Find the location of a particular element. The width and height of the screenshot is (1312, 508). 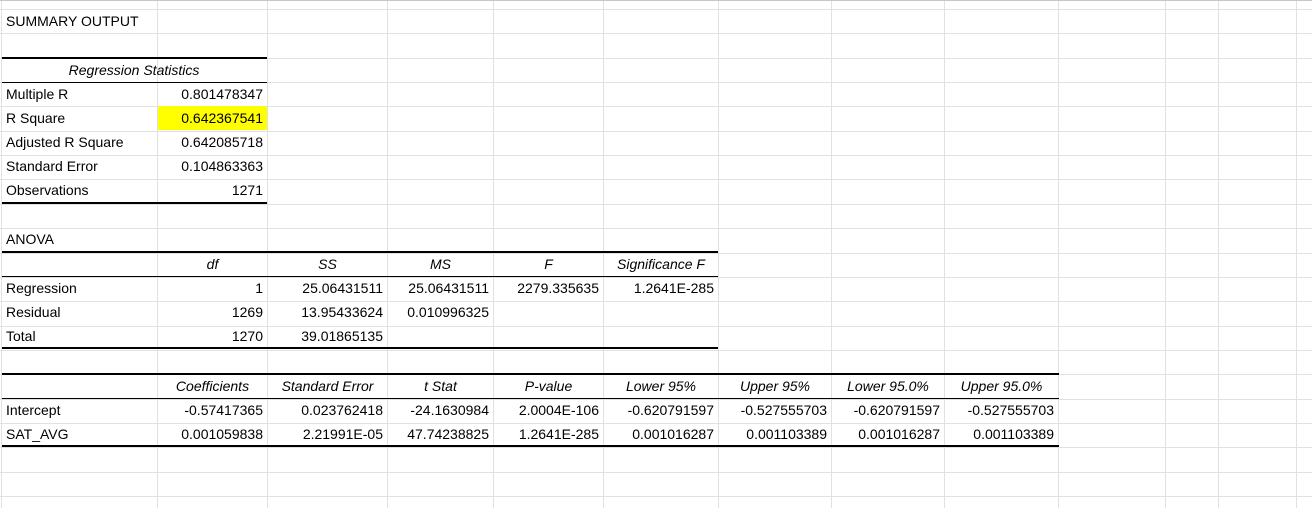

anova-header-ss: SS is located at coordinates (327, 264).